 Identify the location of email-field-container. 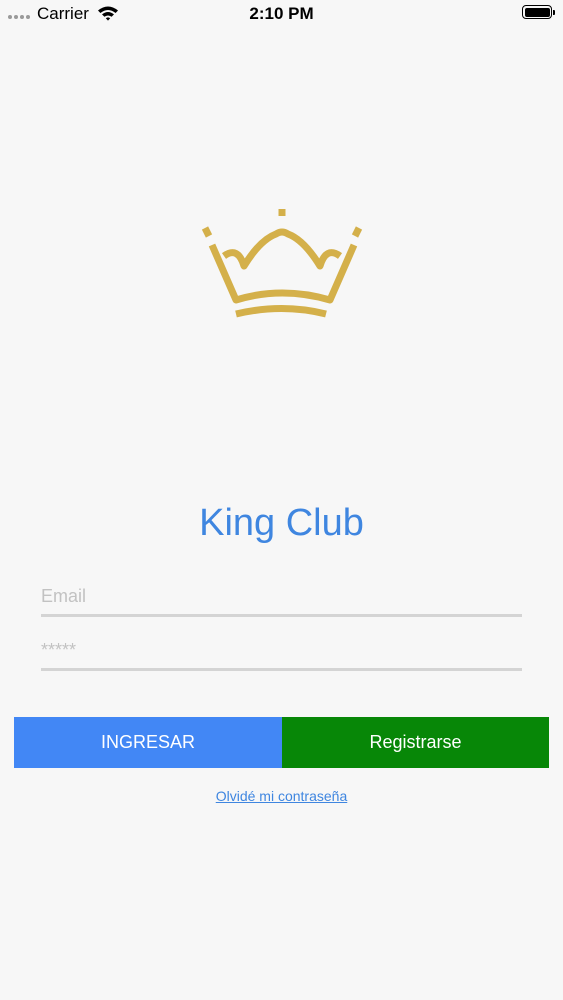
(281, 597).